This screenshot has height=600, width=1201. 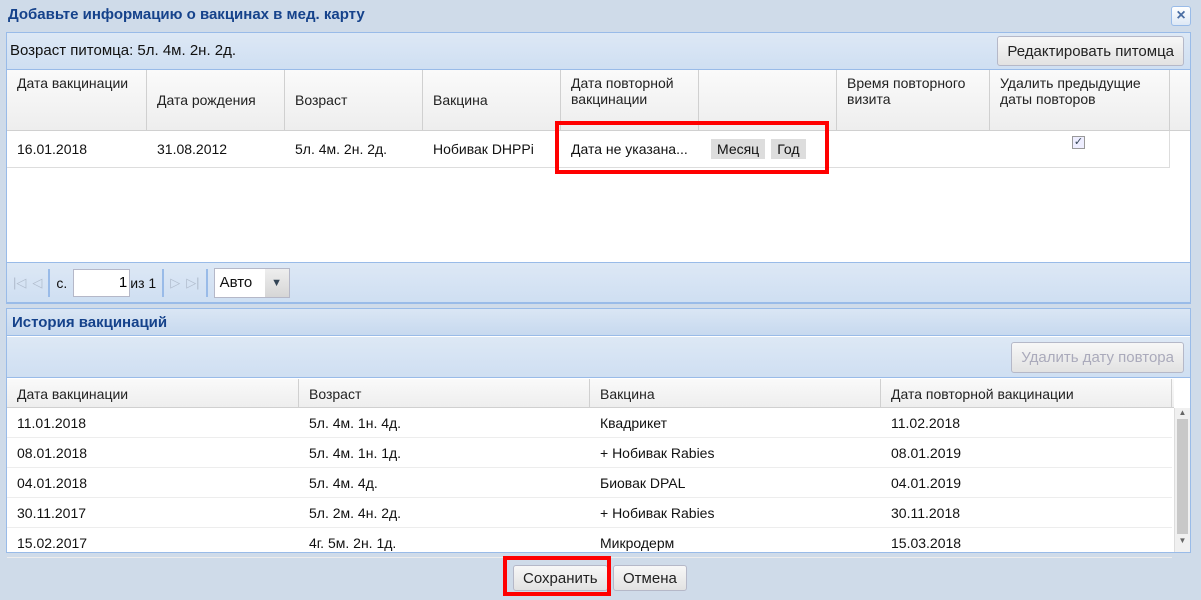 I want to click on visit-time, so click(x=847, y=149).